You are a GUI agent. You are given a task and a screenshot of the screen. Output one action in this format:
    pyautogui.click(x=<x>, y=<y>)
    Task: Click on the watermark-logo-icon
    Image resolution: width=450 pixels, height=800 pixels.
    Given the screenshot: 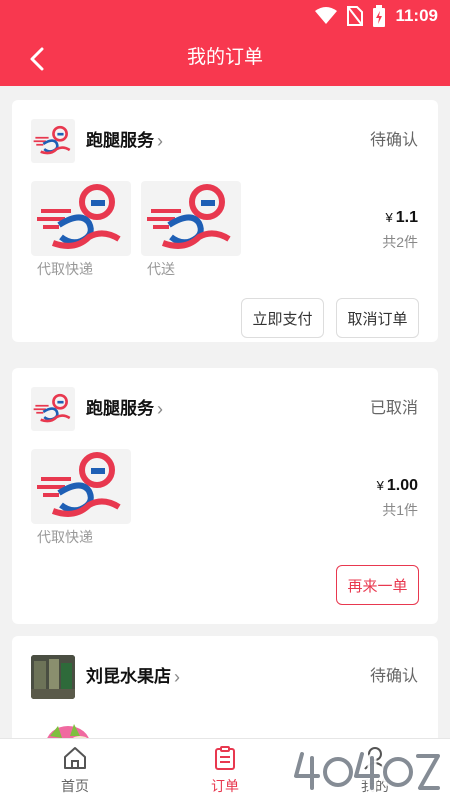 What is the action you would take?
    pyautogui.click(x=367, y=771)
    